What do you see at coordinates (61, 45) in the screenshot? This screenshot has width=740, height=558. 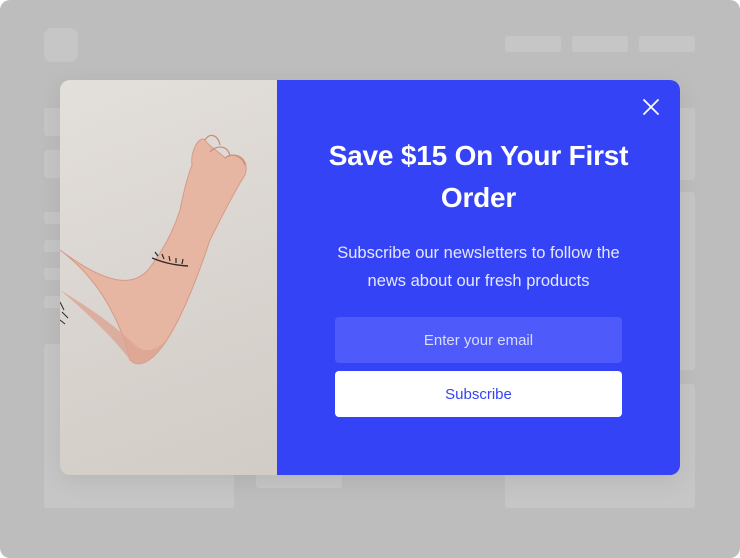 I see `background-logo` at bounding box center [61, 45].